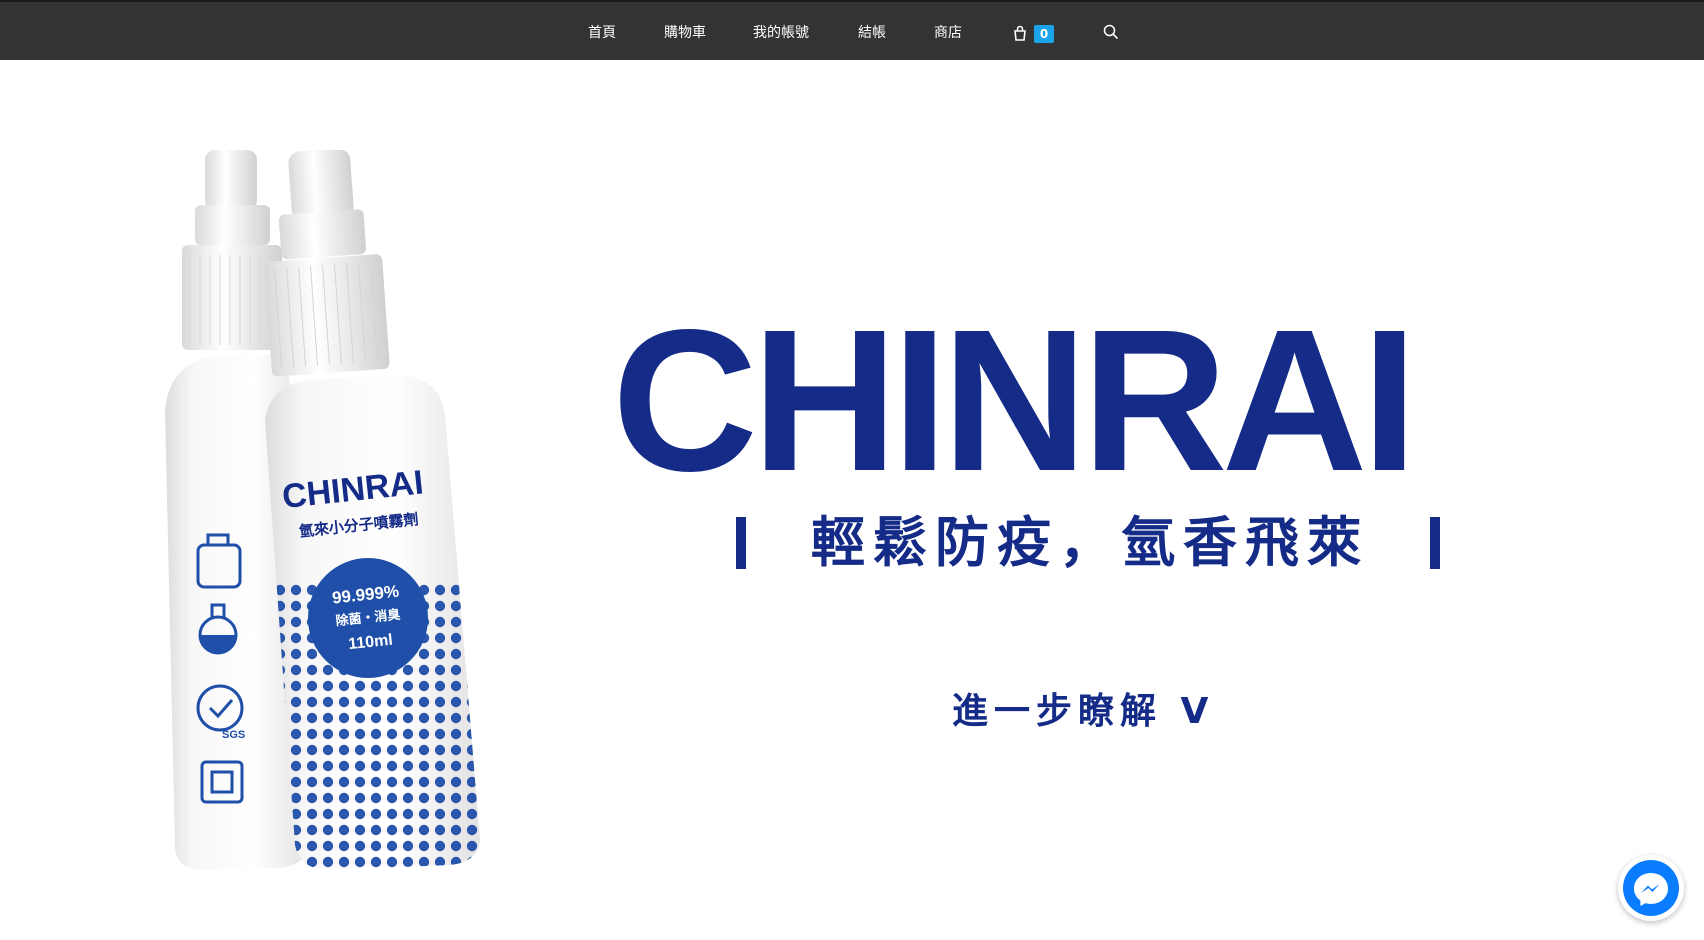  I want to click on front-bottle: CHINRAI 氫來小分子噴霧劑 99.999% 除菌・消臭 110ml, so click(372, 510).